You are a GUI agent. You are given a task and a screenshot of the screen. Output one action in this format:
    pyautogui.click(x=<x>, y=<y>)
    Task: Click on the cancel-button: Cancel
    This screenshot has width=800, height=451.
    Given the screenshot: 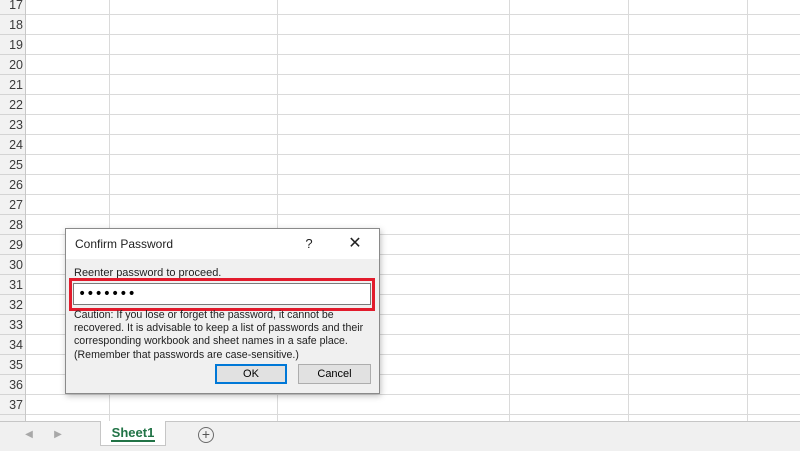 What is the action you would take?
    pyautogui.click(x=334, y=374)
    